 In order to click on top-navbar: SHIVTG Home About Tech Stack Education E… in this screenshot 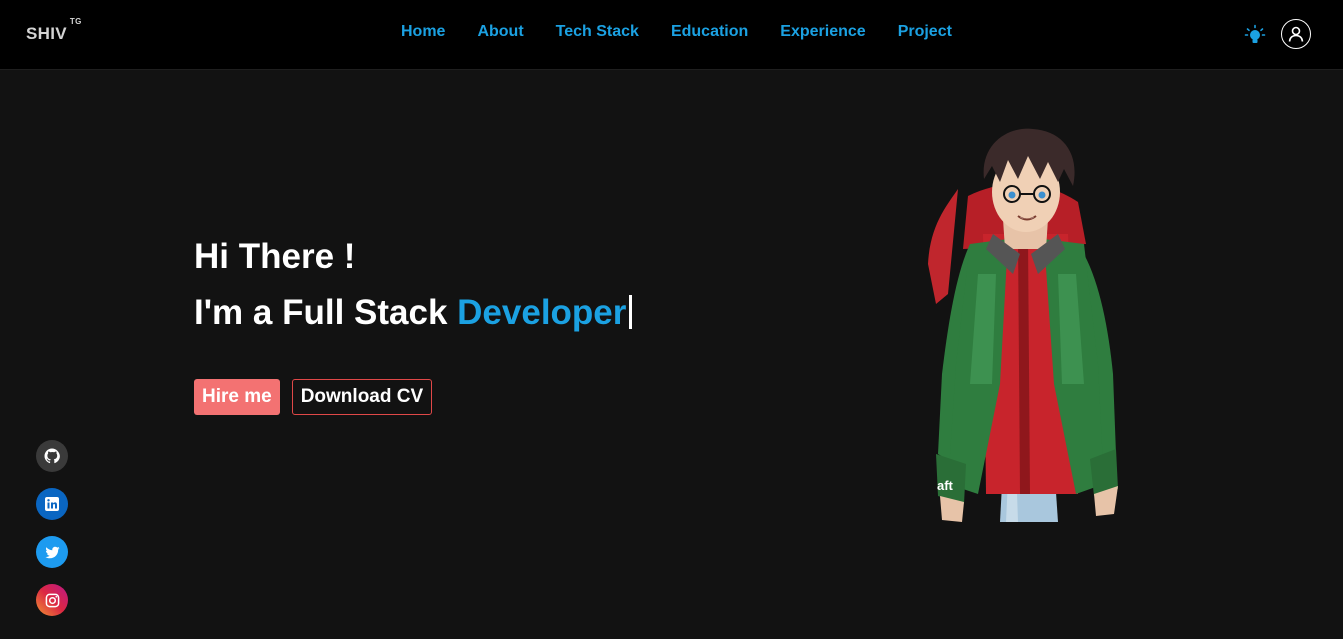, I will do `click(671, 35)`.